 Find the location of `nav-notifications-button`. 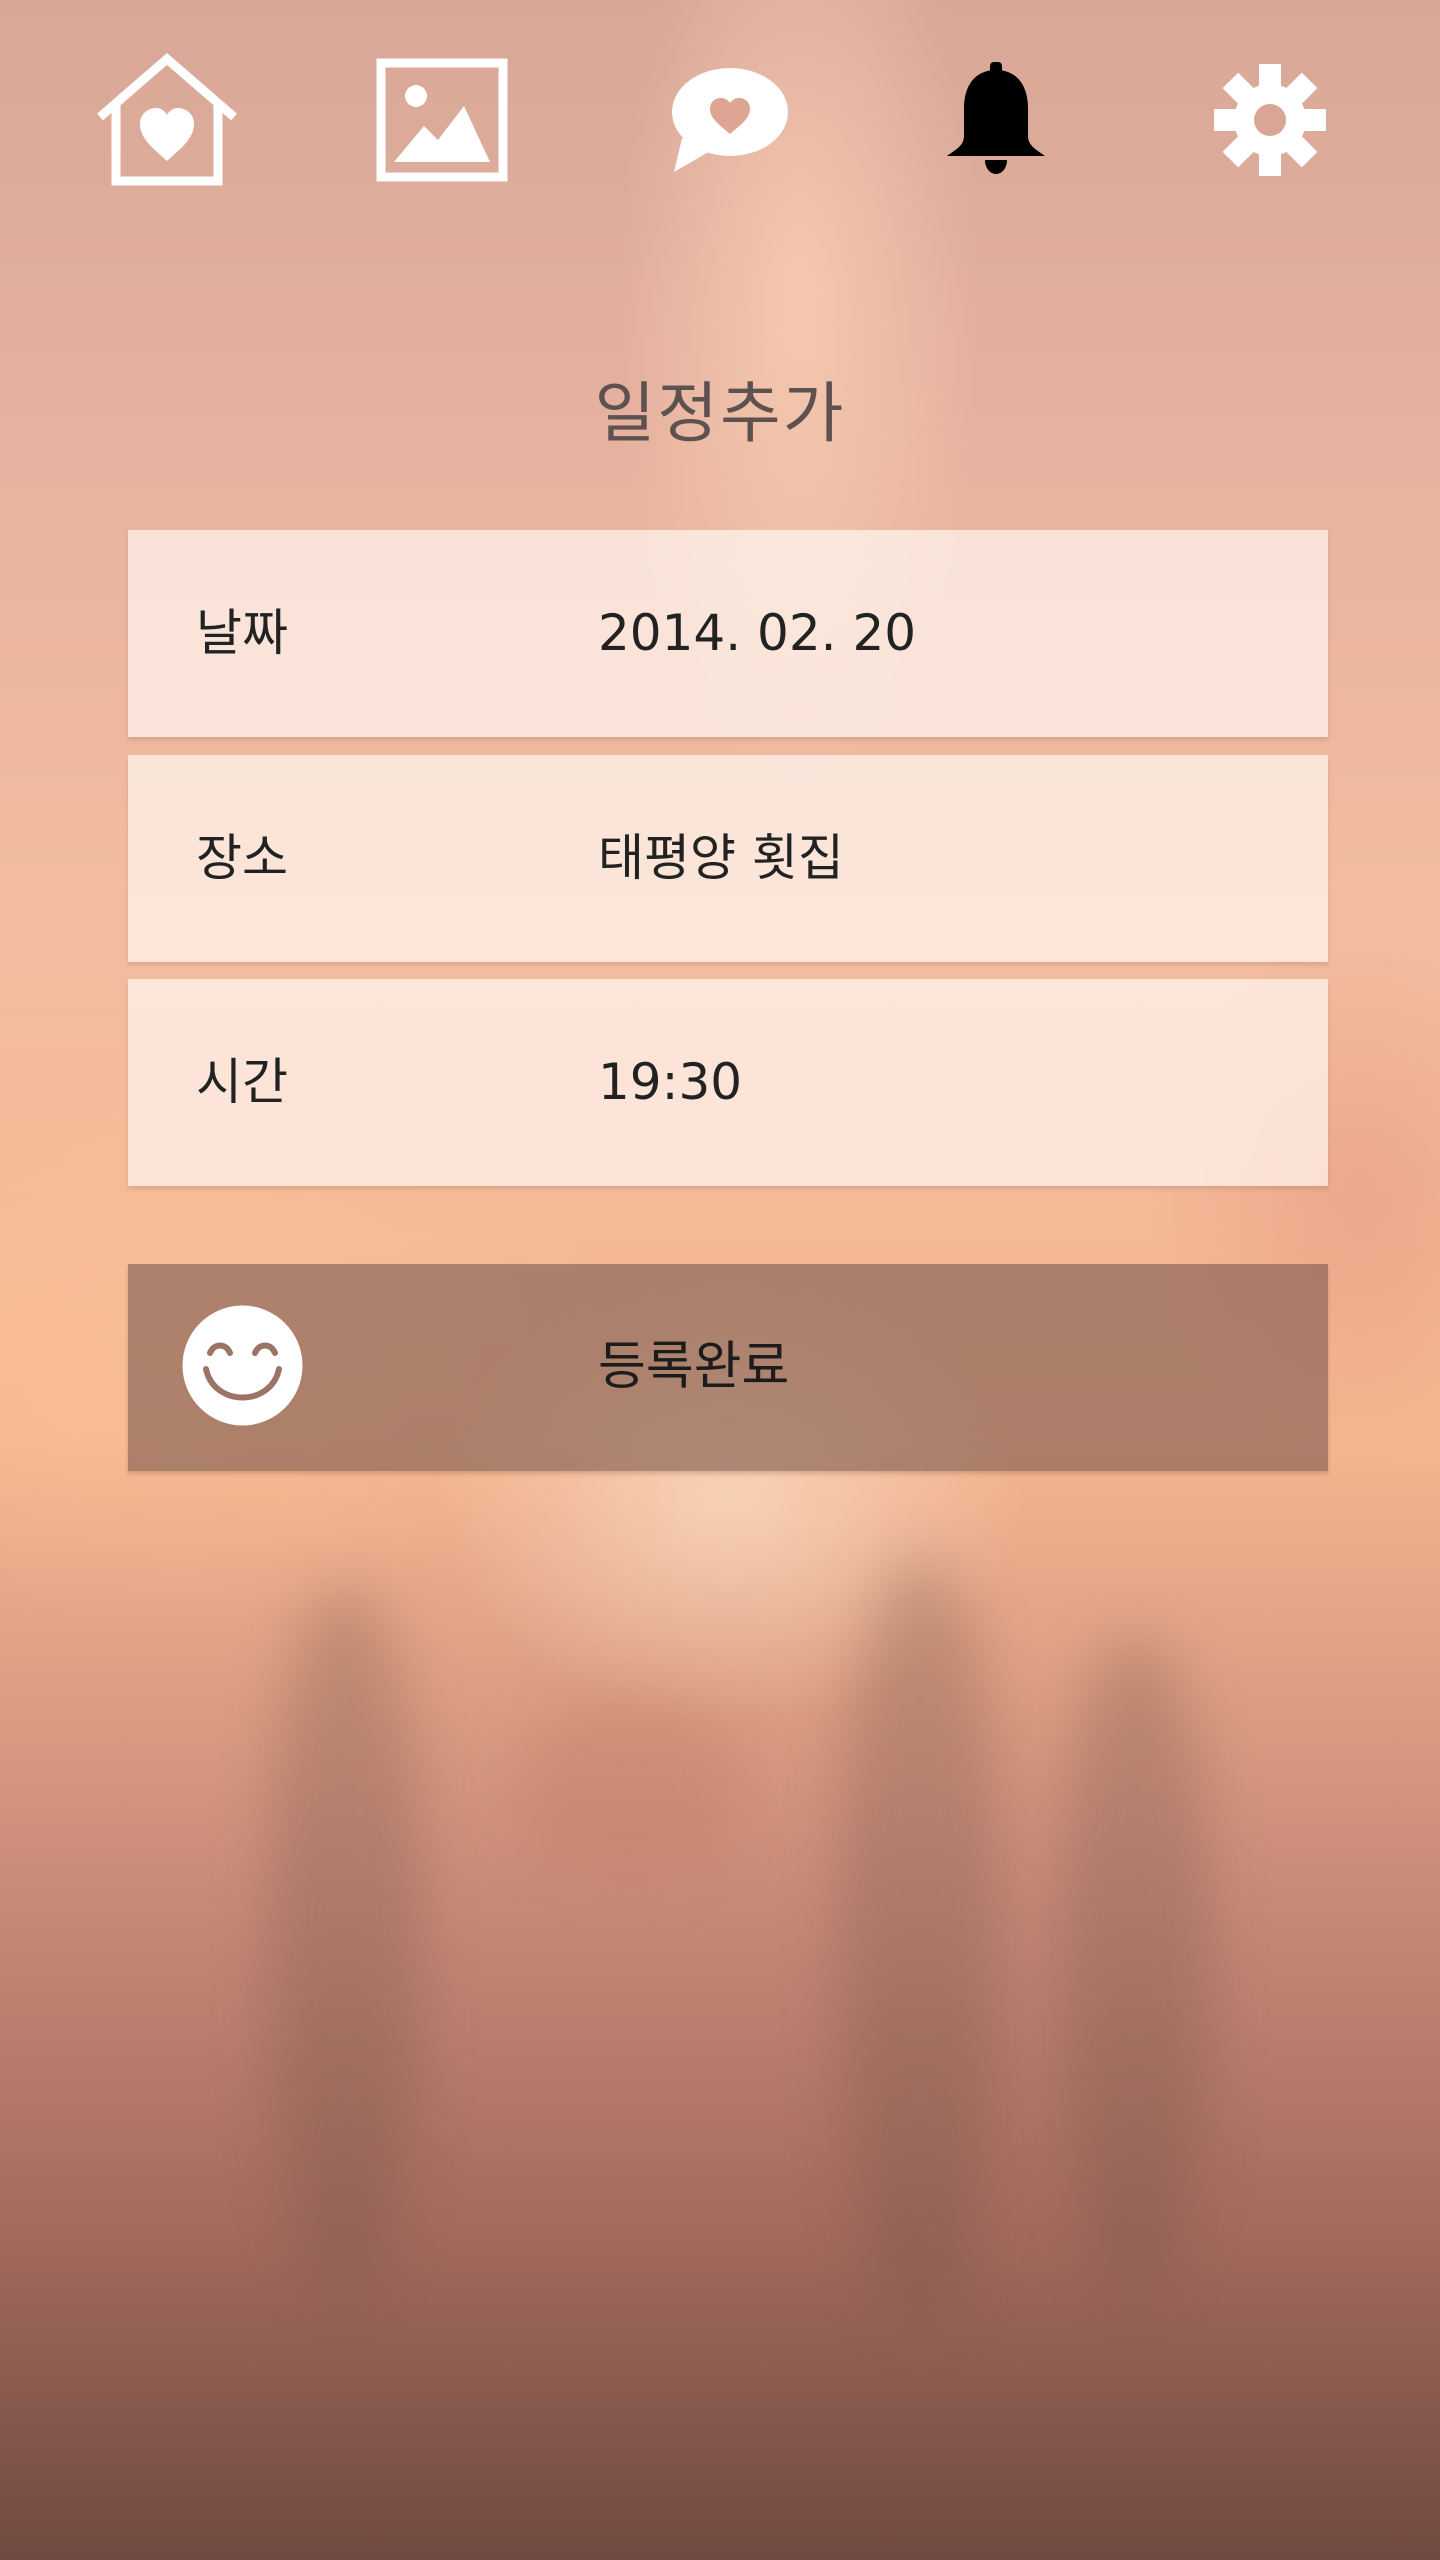

nav-notifications-button is located at coordinates (996, 120).